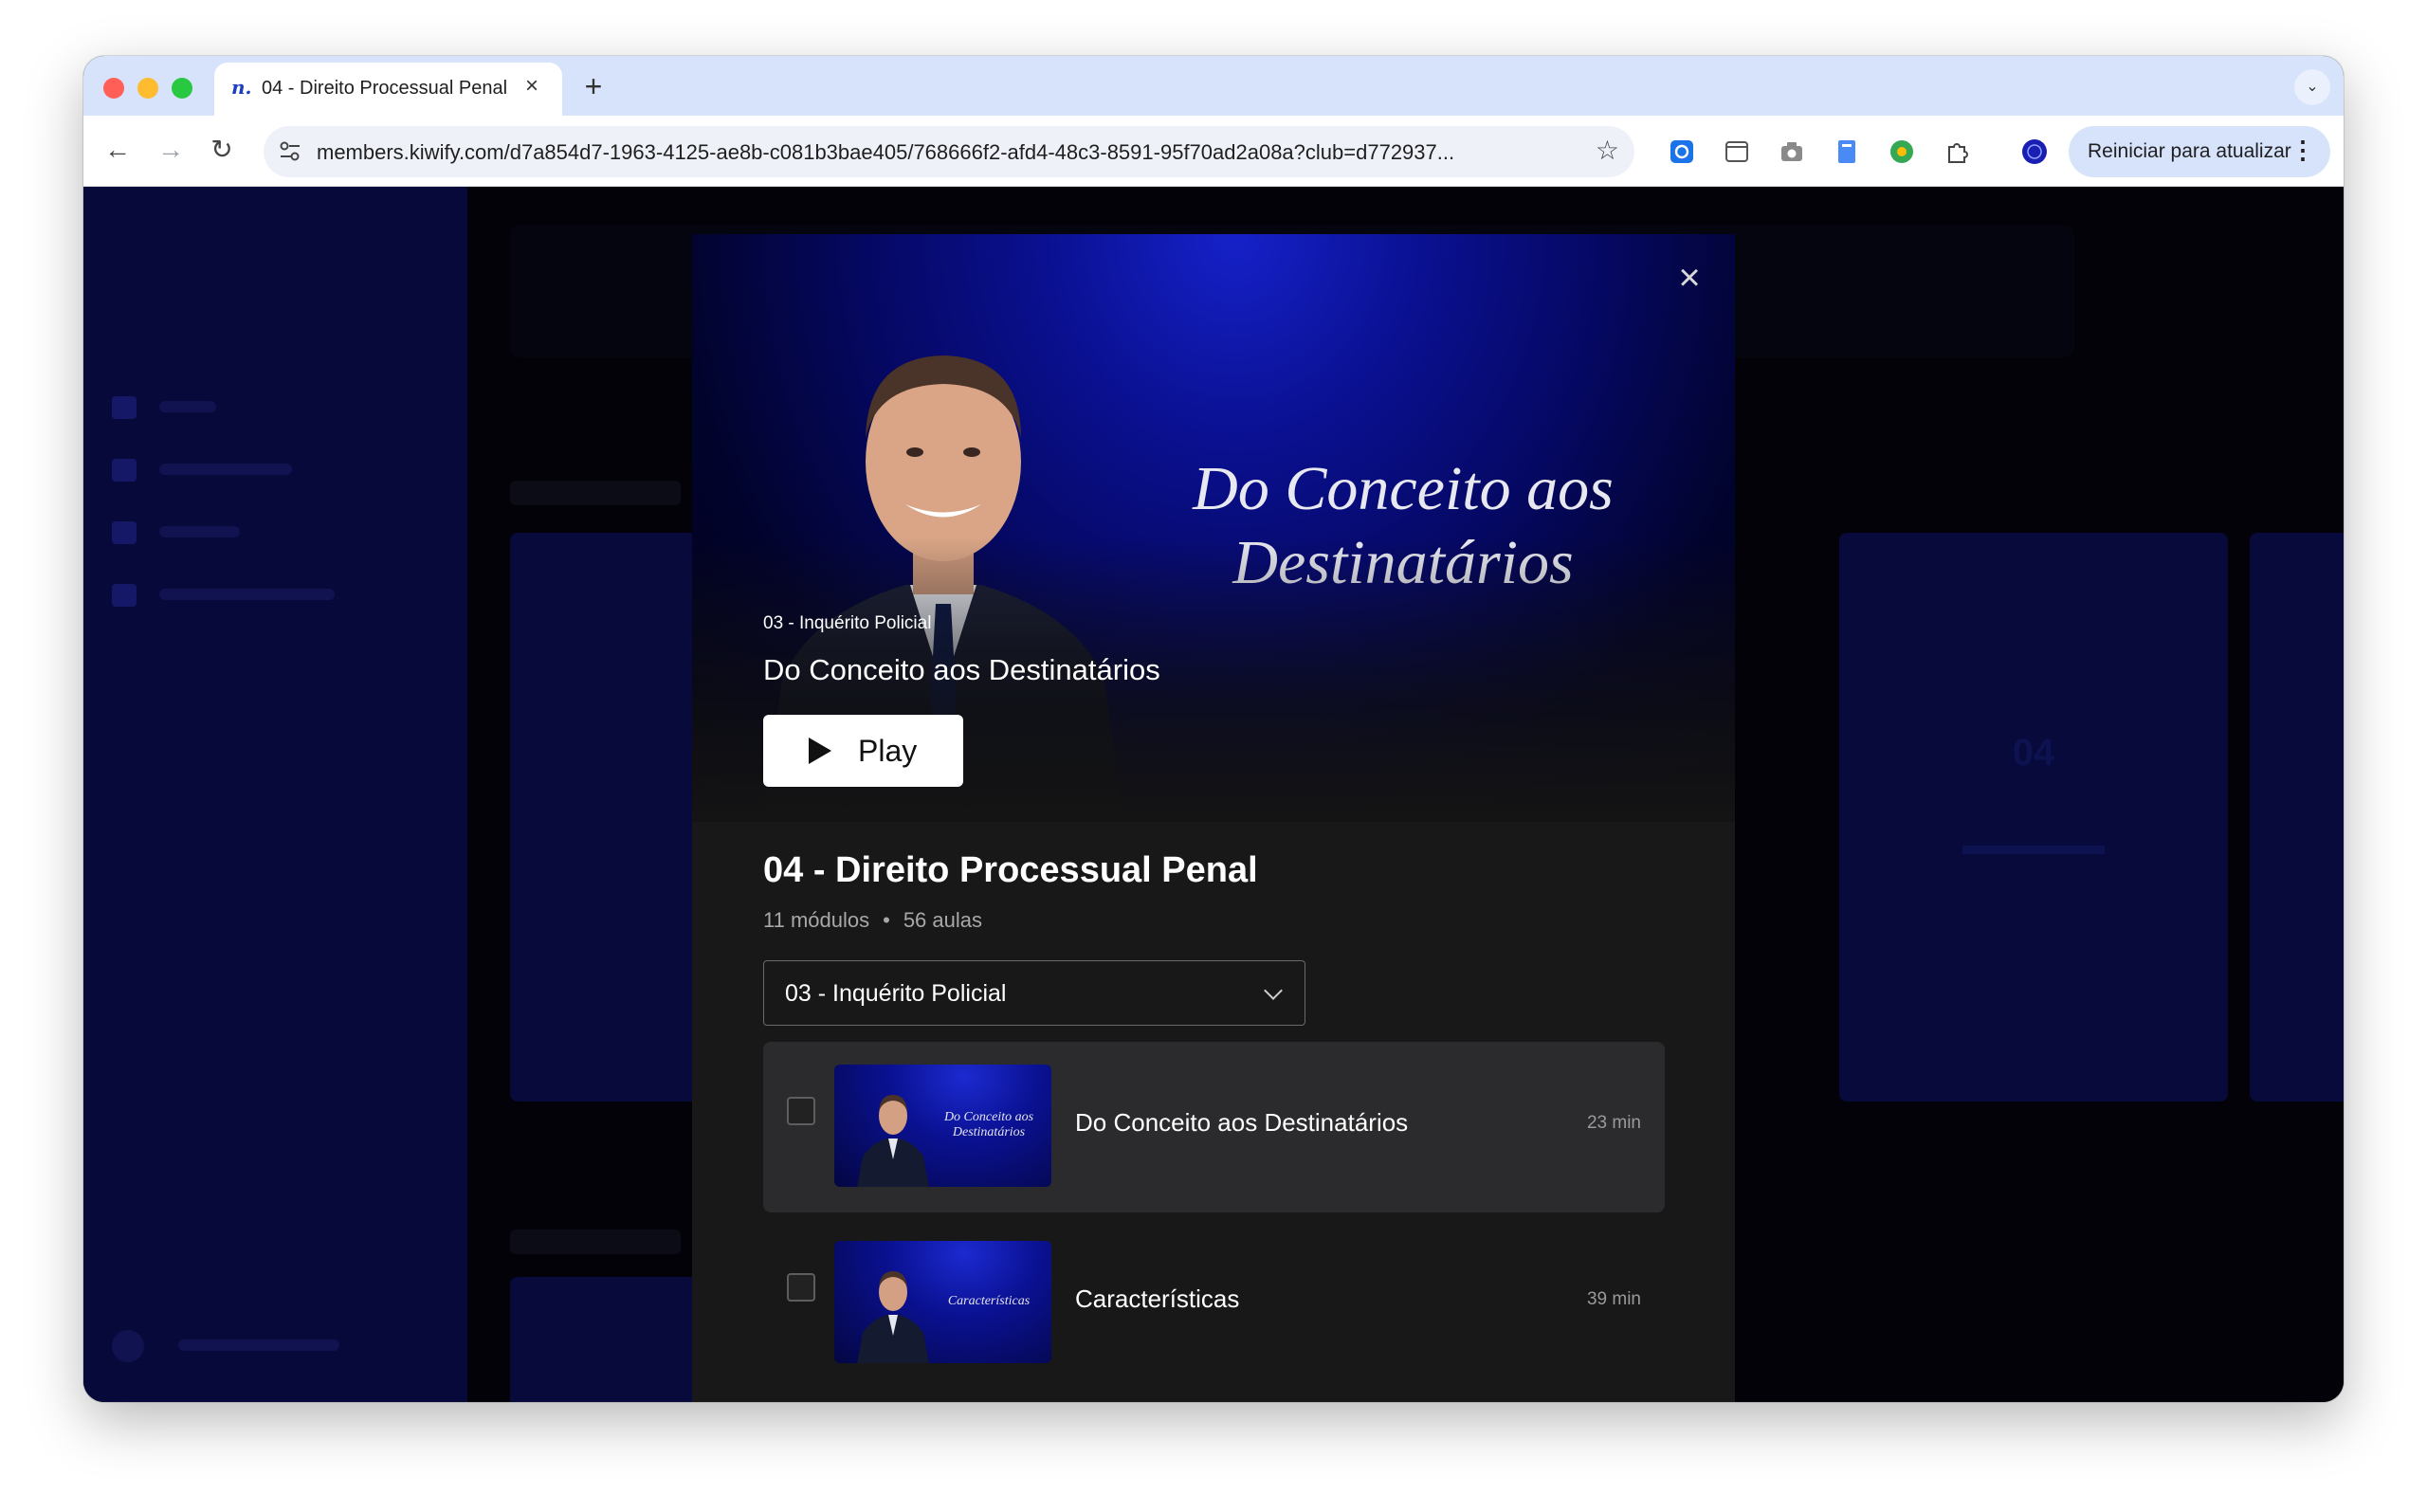 This screenshot has width=2427, height=1512. Describe the element at coordinates (888, 751) in the screenshot. I see `play-label: Play` at that location.